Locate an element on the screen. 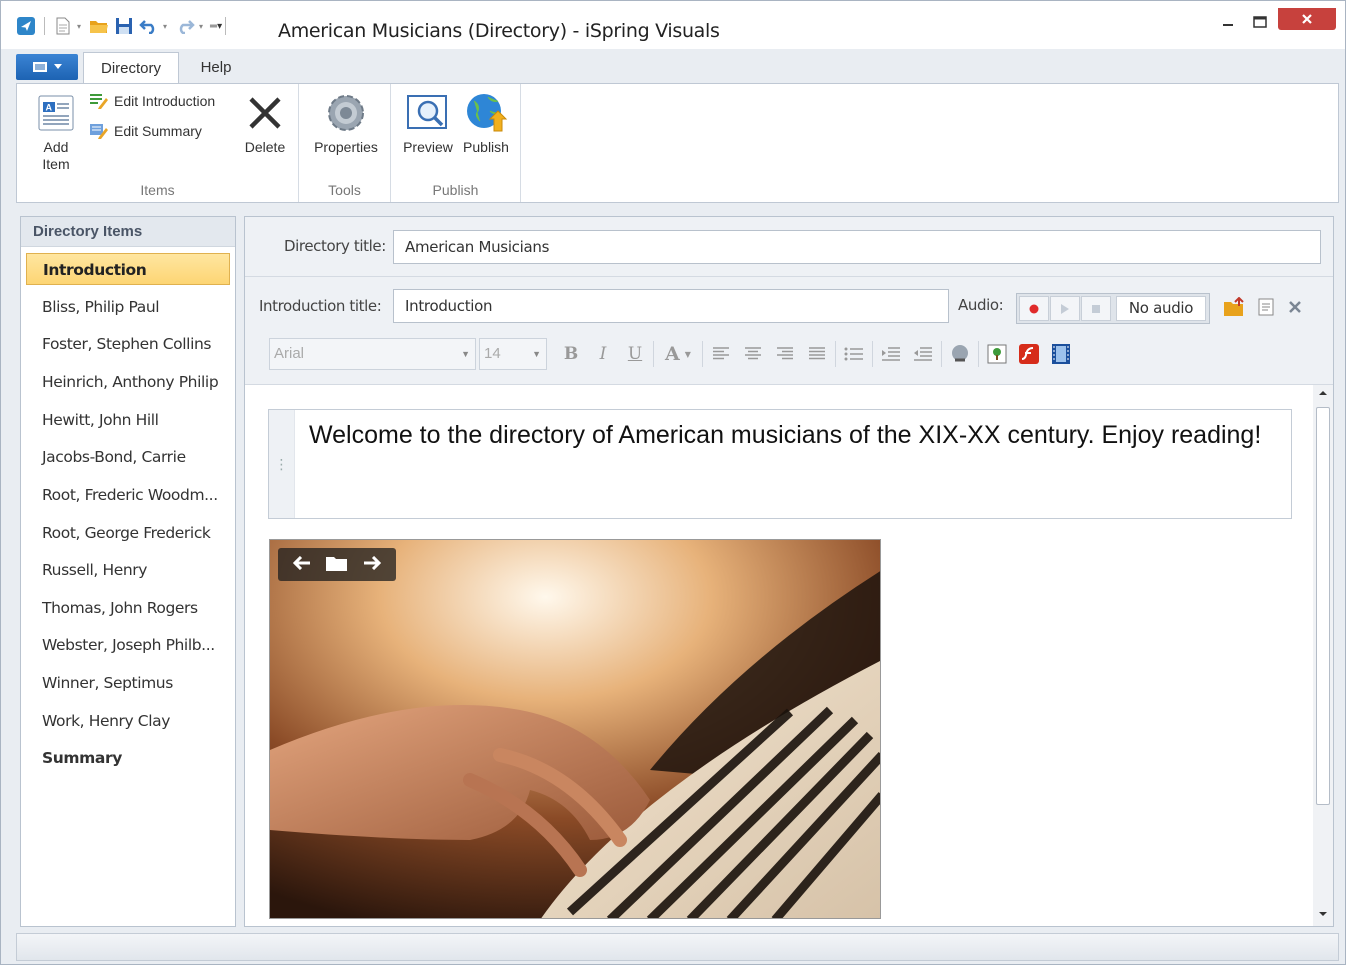  redo-icon is located at coordinates (185, 26).